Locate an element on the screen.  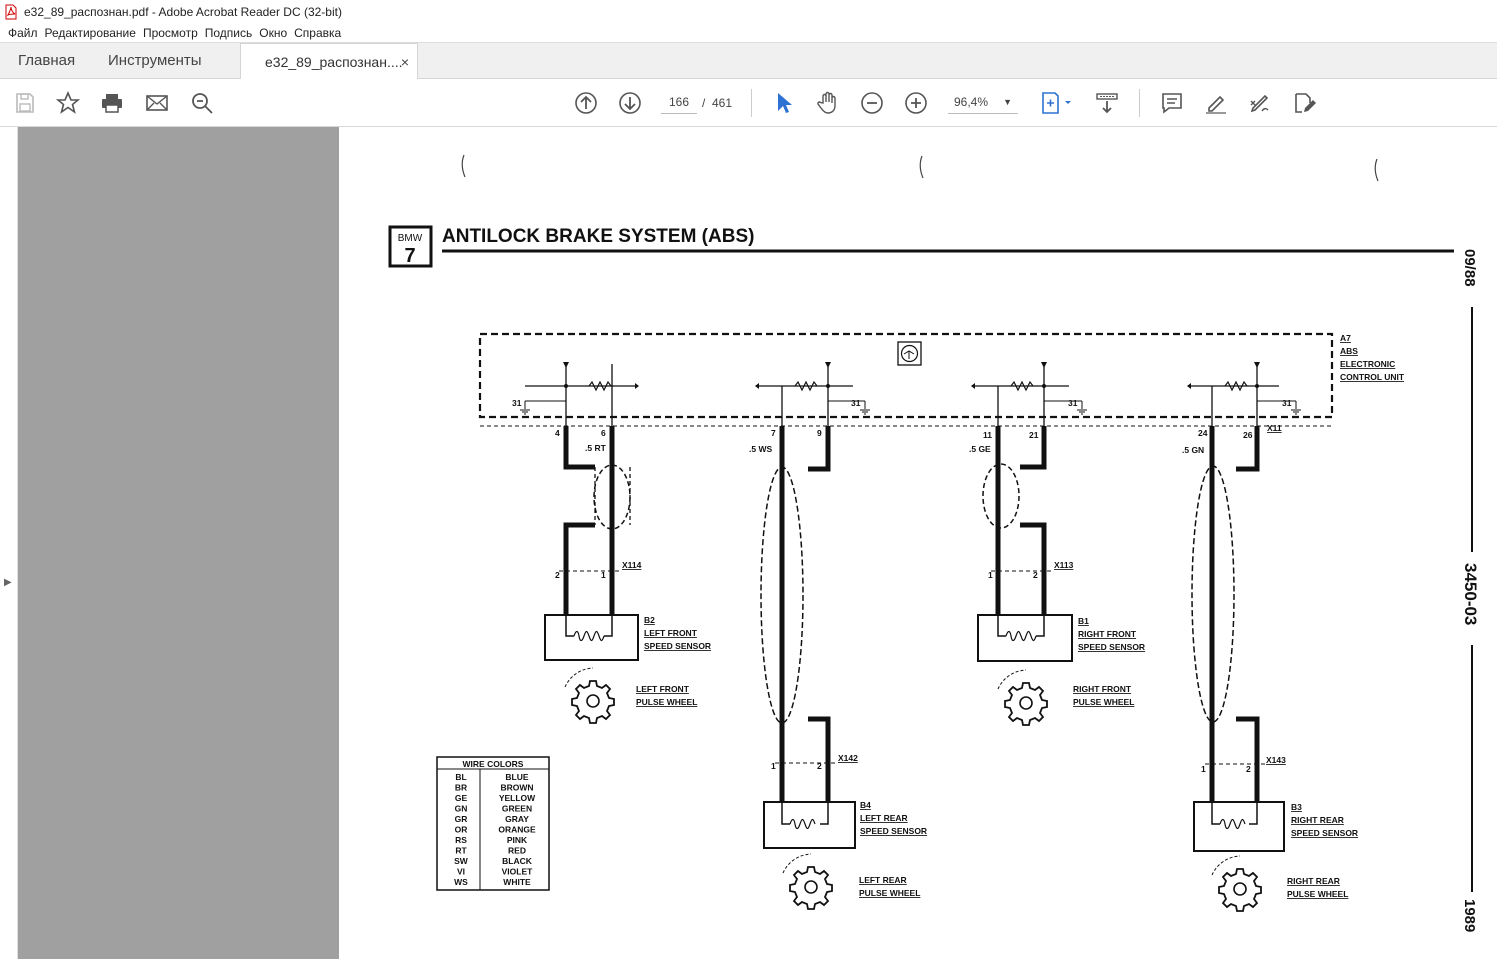
wire-color-name: ORANGE is located at coordinates (517, 830).